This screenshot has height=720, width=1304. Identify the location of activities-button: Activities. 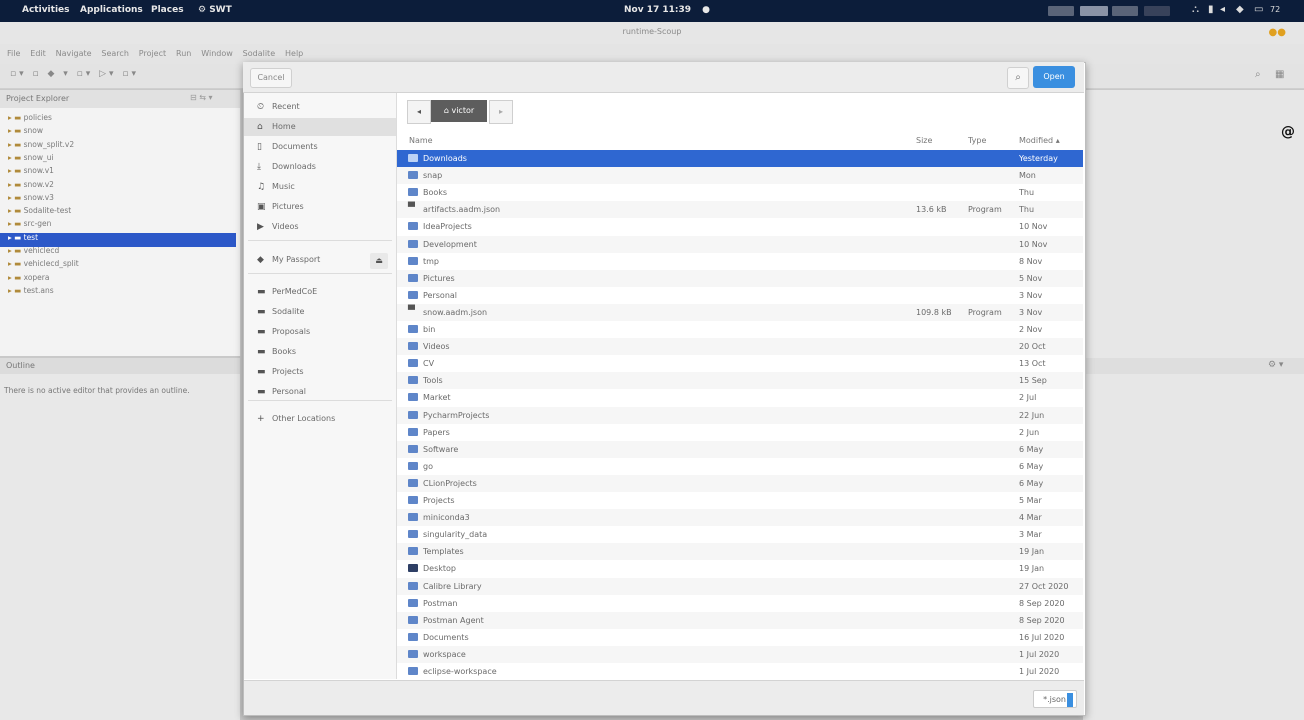
(46, 10).